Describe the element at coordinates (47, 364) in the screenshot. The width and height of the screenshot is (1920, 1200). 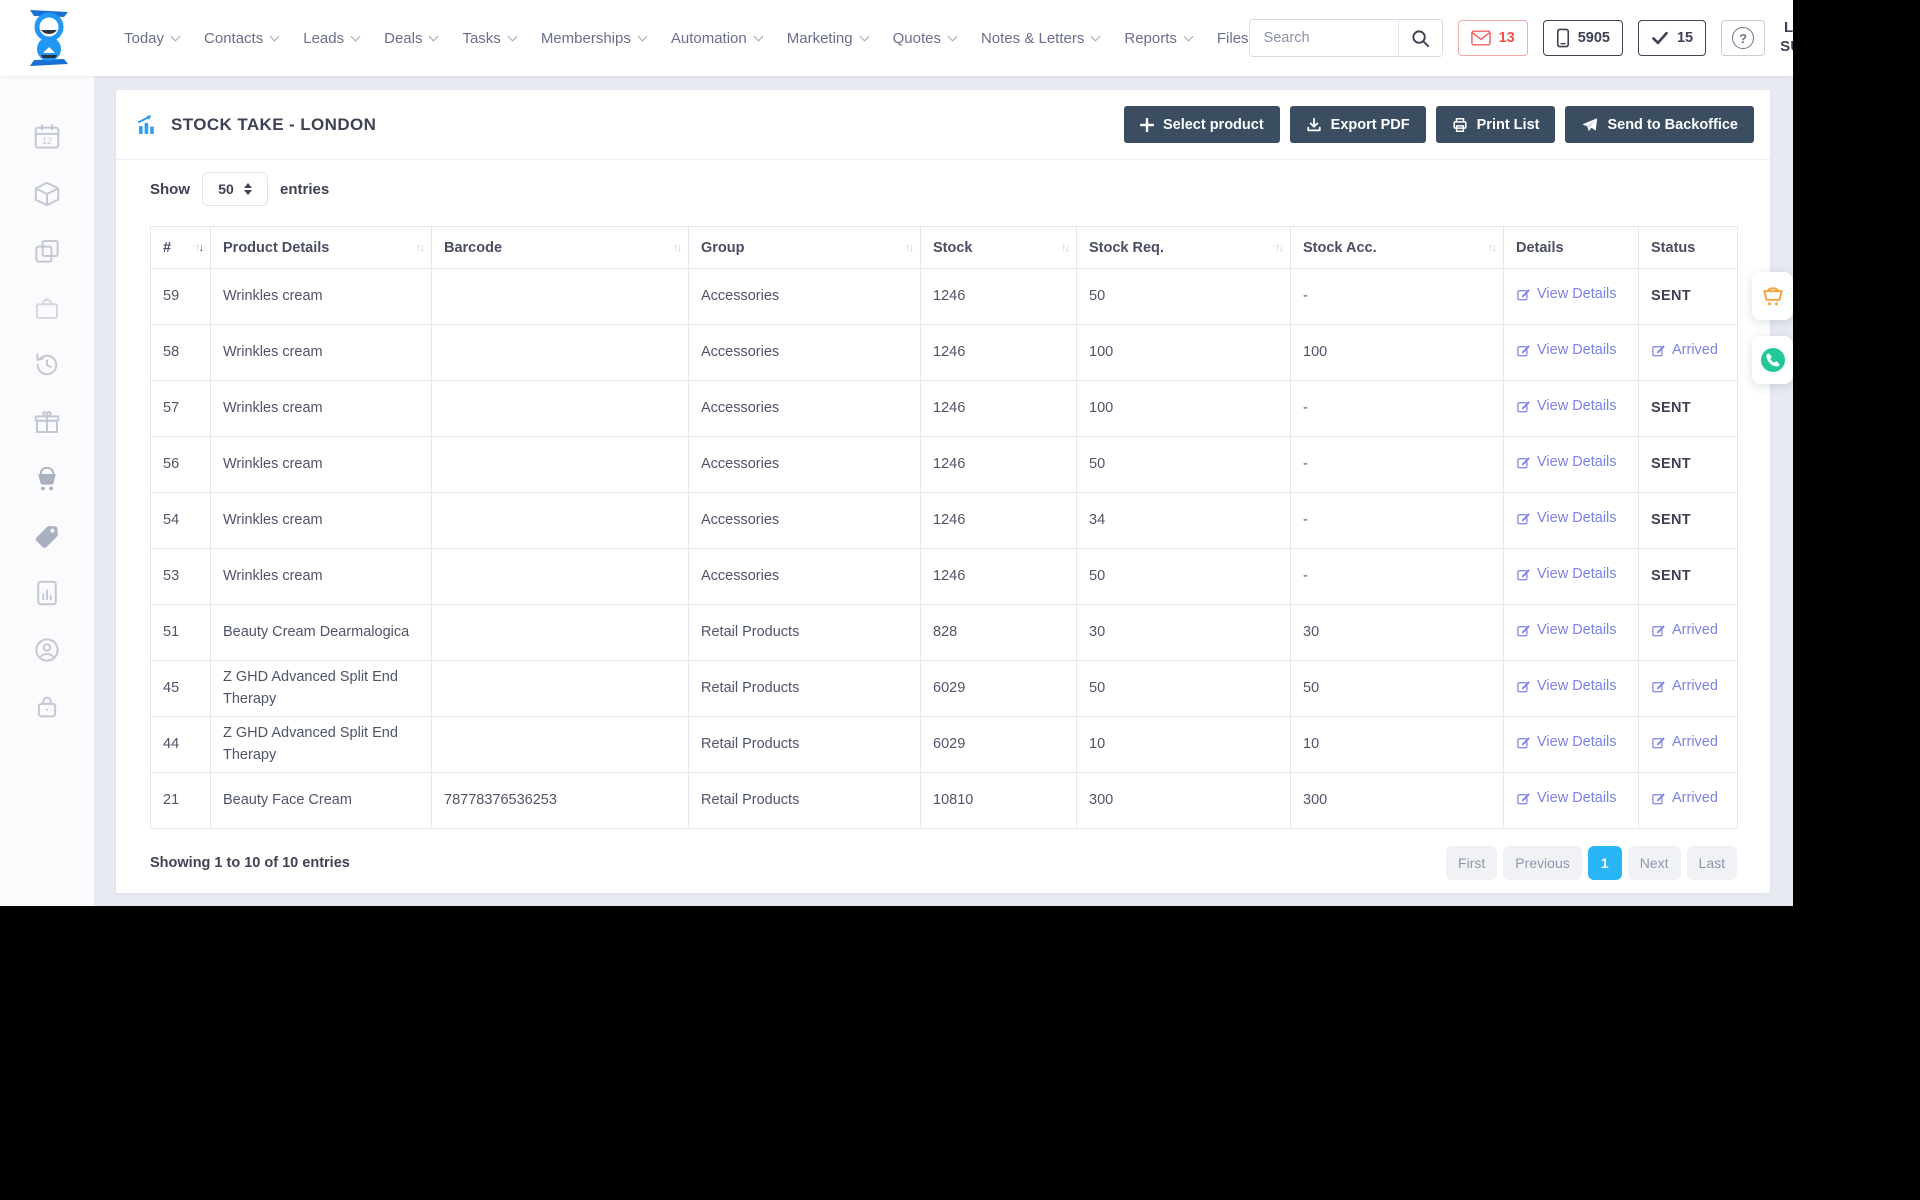
I see `sidebar-item-history` at that location.